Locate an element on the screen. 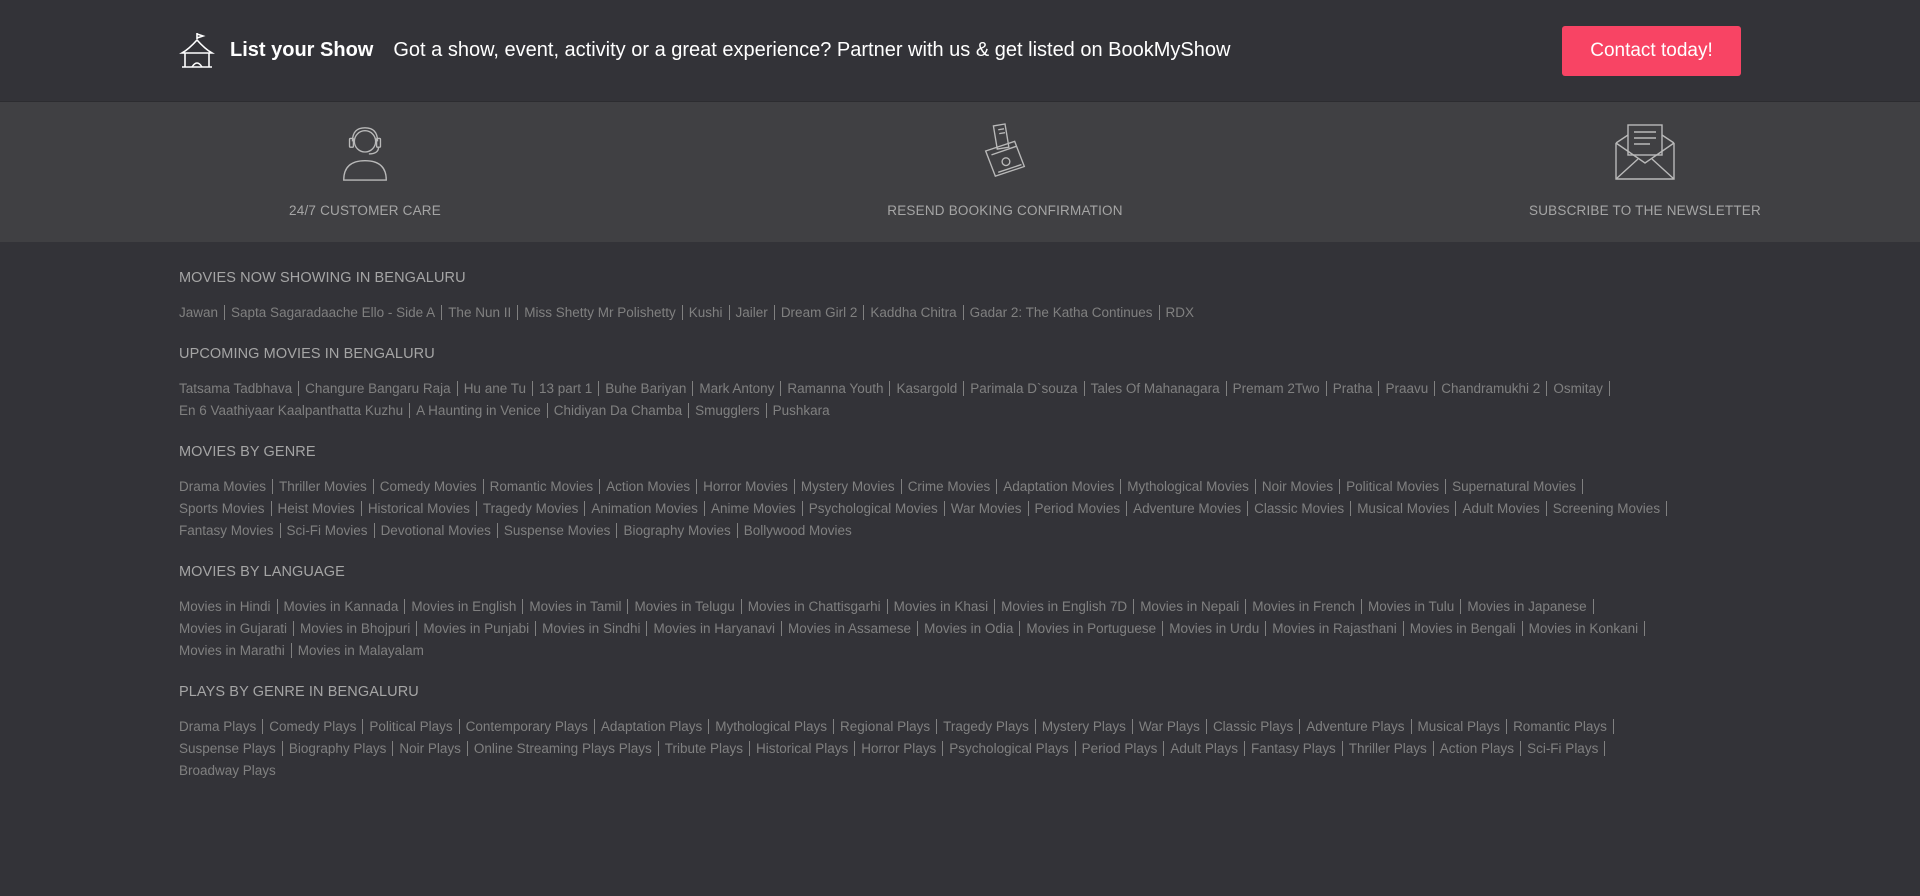 The image size is (1920, 896). footer-link: Adventure Movies is located at coordinates (1191, 508).